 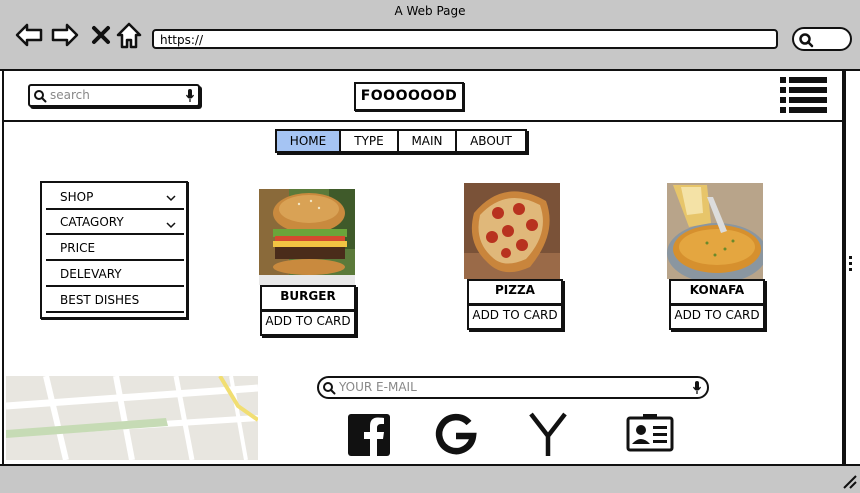 What do you see at coordinates (29, 35) in the screenshot?
I see `back-arrow-icon` at bounding box center [29, 35].